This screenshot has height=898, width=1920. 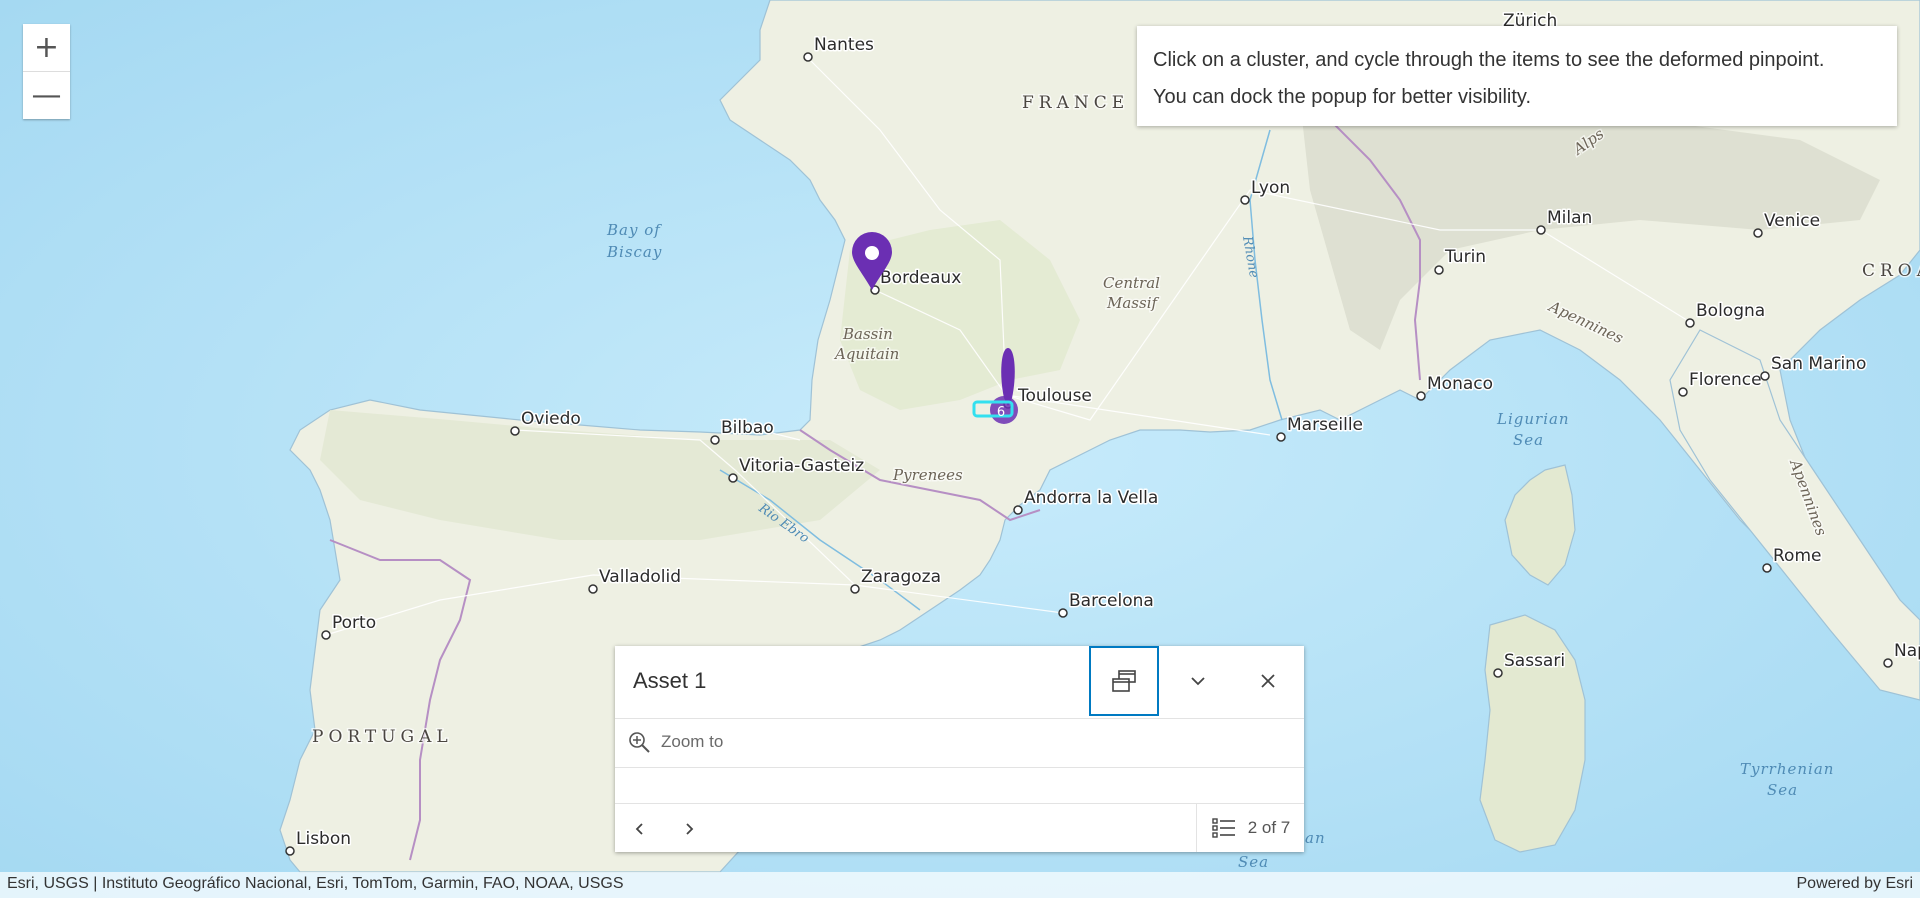 What do you see at coordinates (1730, 311) in the screenshot?
I see `svg-text: Bologna` at bounding box center [1730, 311].